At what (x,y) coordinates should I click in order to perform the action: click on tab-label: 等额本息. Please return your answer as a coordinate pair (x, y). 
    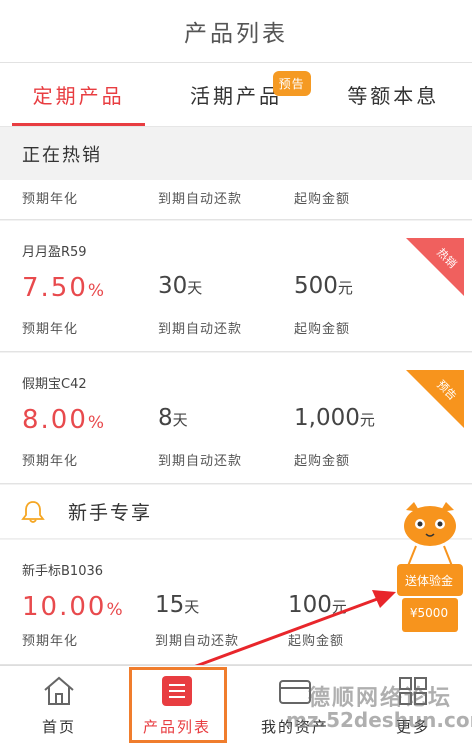
    Looking at the image, I should click on (393, 96).